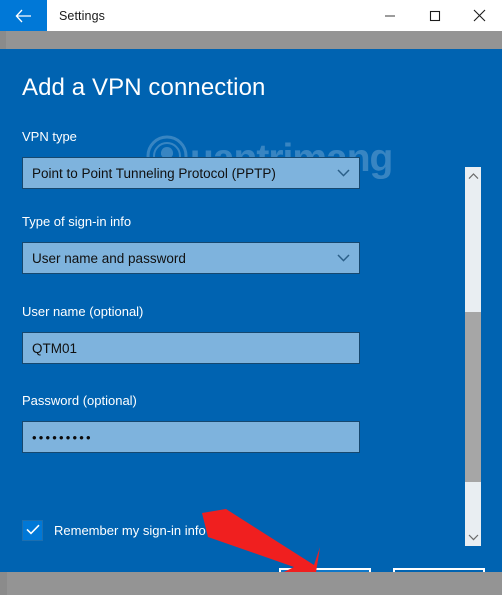  Describe the element at coordinates (79, 400) in the screenshot. I see `password-label: Password (optional)` at that location.